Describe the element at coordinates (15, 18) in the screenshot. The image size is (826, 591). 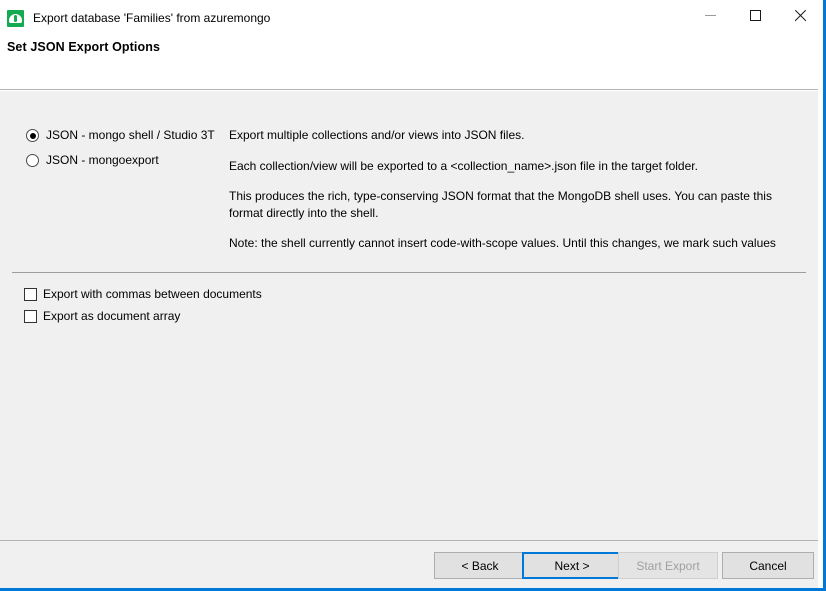
I see `studio3t-leaf-icon` at that location.